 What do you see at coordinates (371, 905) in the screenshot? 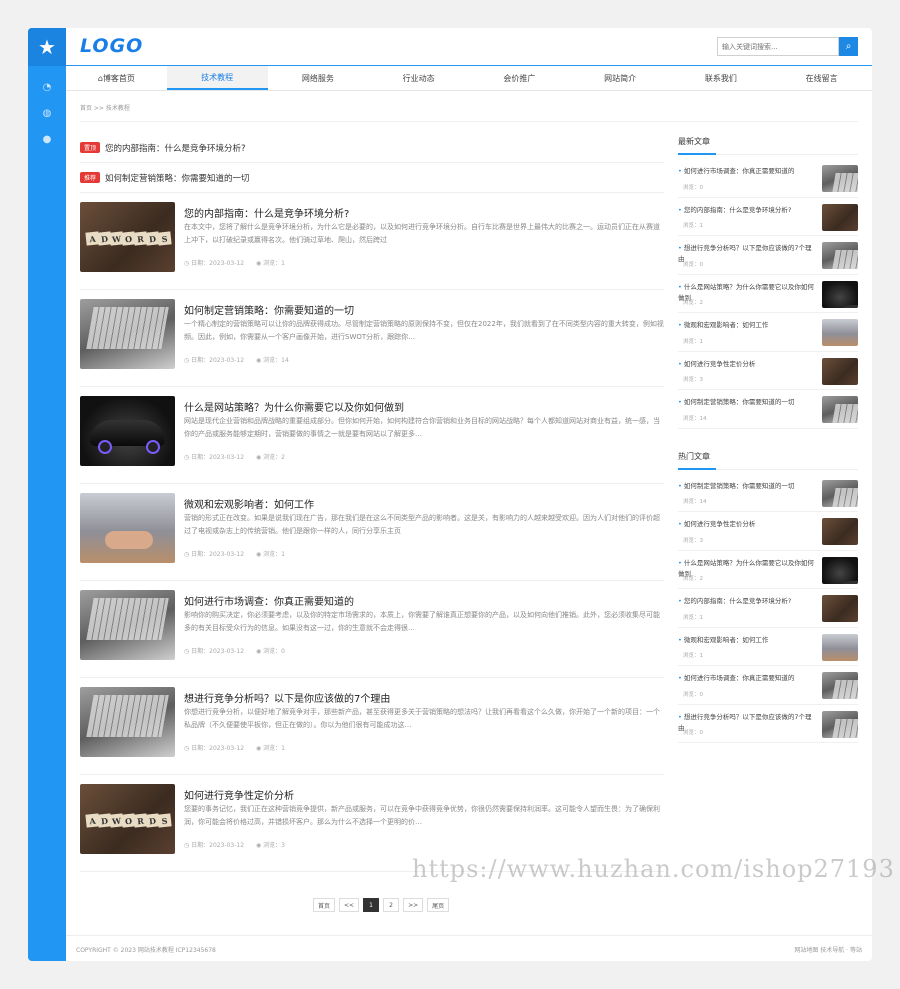
I see `page-button: 1` at bounding box center [371, 905].